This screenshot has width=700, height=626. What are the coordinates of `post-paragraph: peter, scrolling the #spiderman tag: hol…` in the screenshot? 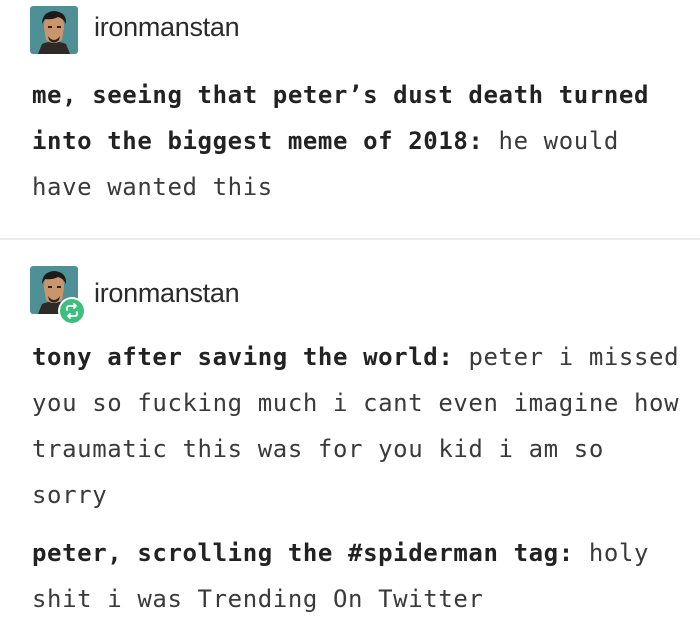 It's located at (357, 576).